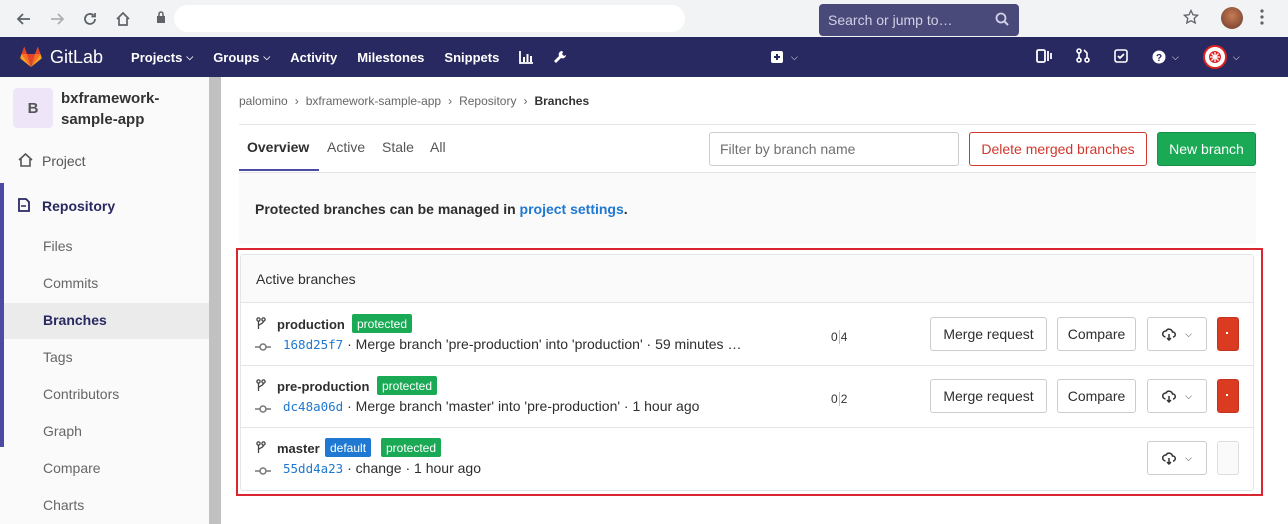 The image size is (1288, 524). Describe the element at coordinates (62, 431) in the screenshot. I see `sidebar-subitem-graph: Graph` at that location.